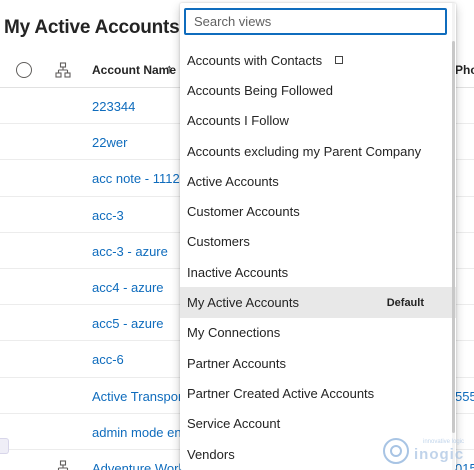 The height and width of the screenshot is (470, 474). I want to click on watermark-brand: inogic, so click(439, 454).